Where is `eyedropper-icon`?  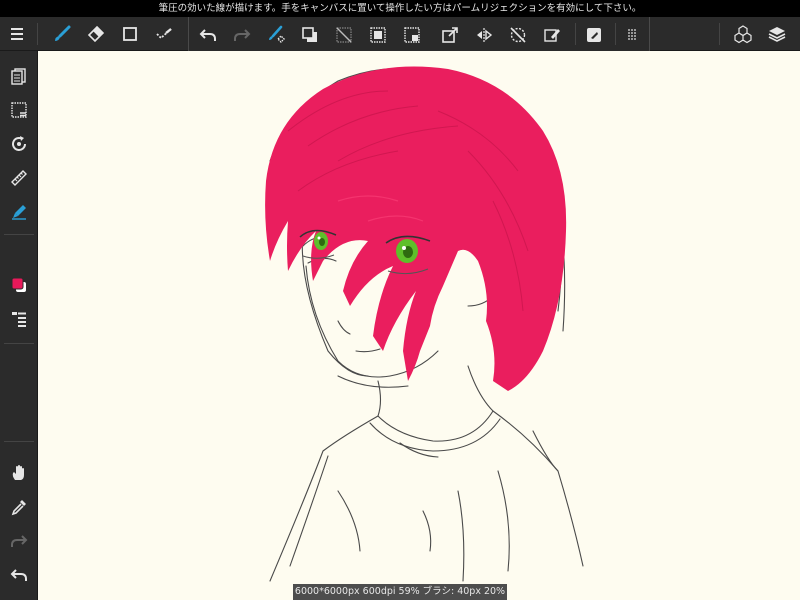
eyedropper-icon is located at coordinates (18, 508).